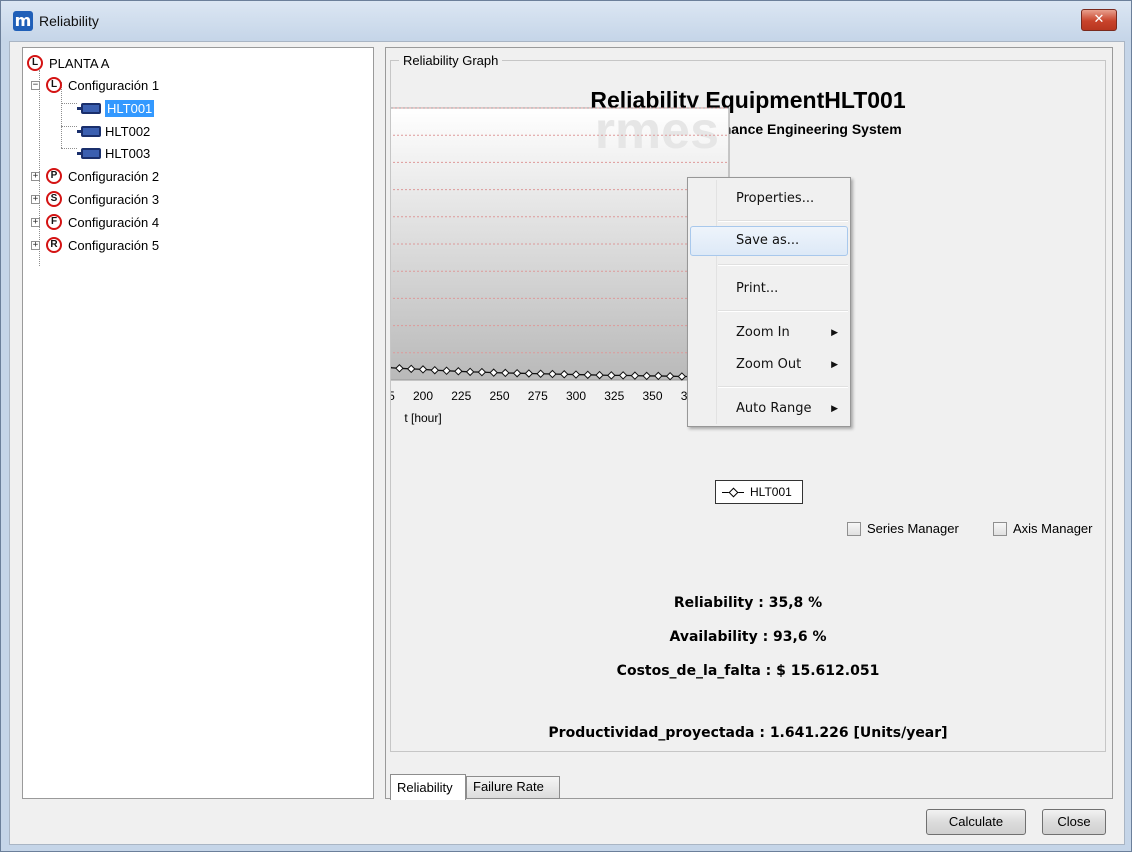 Image resolution: width=1132 pixels, height=852 pixels. Describe the element at coordinates (1099, 20) in the screenshot. I see `window-close-button: ✕` at that location.